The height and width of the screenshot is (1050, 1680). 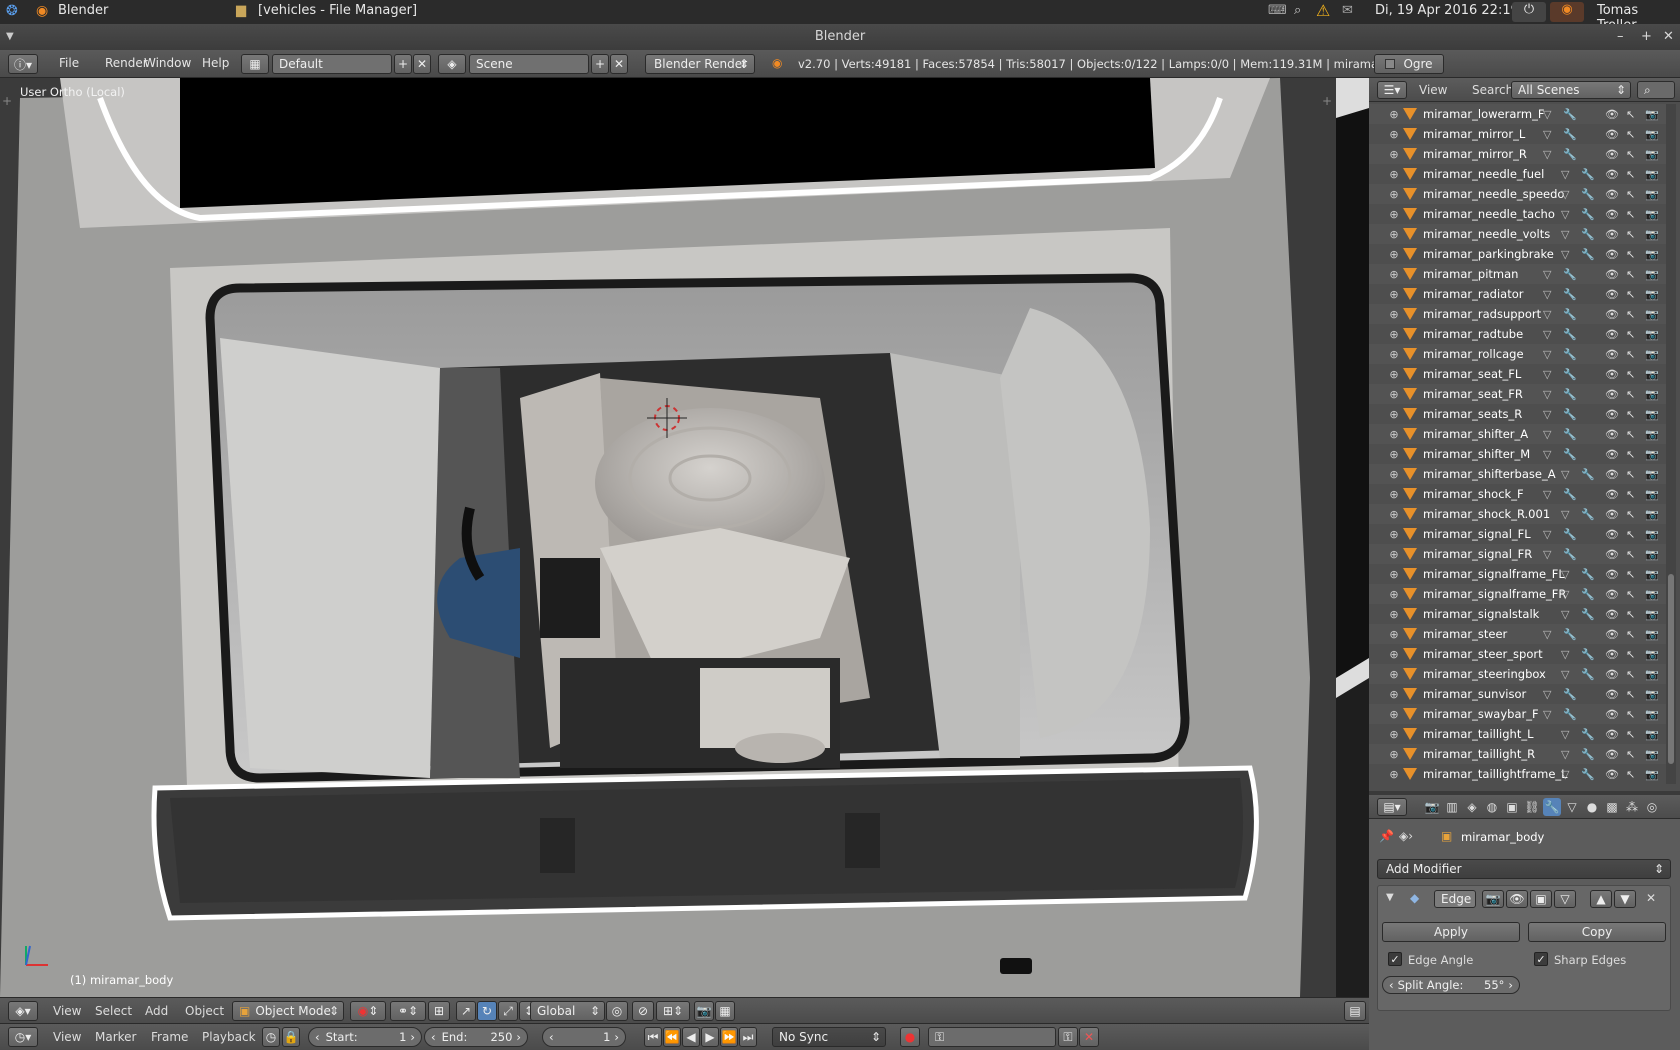 I want to click on material-tab-icon: ●, so click(x=1592, y=807).